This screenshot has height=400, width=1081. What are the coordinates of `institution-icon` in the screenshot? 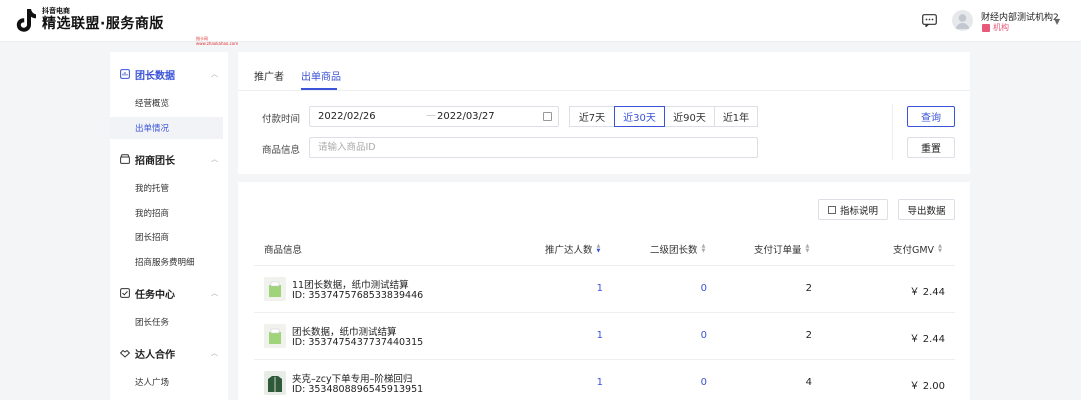 It's located at (986, 27).